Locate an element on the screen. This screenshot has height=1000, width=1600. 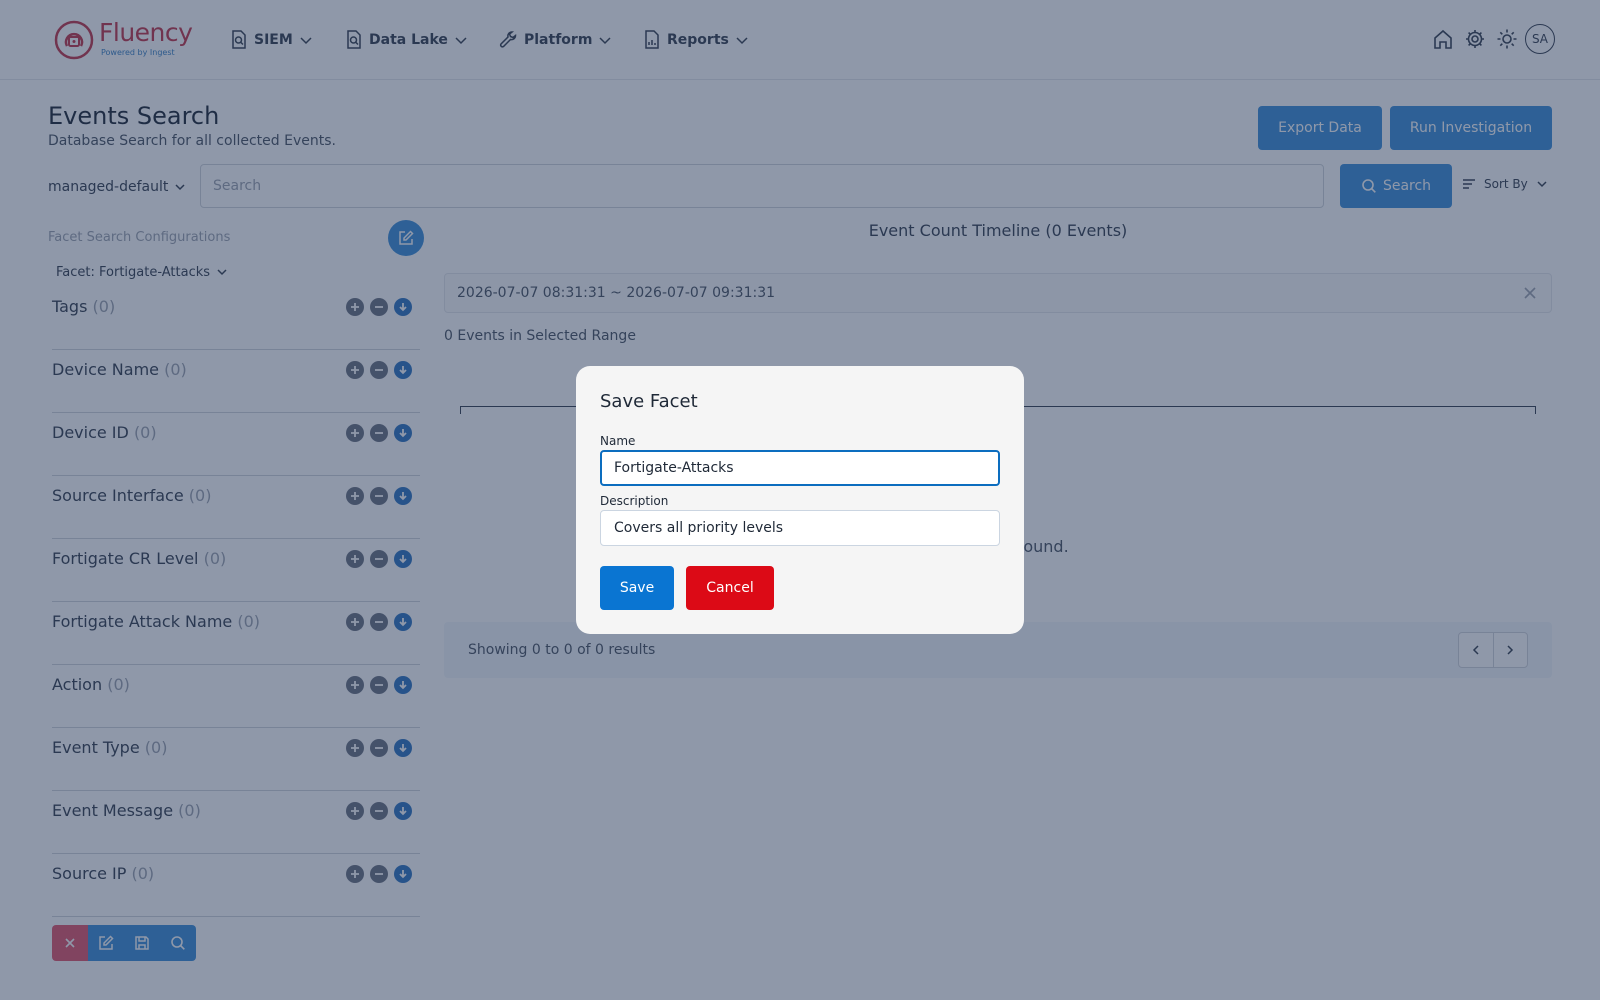
cancel-button: Cancel is located at coordinates (730, 588).